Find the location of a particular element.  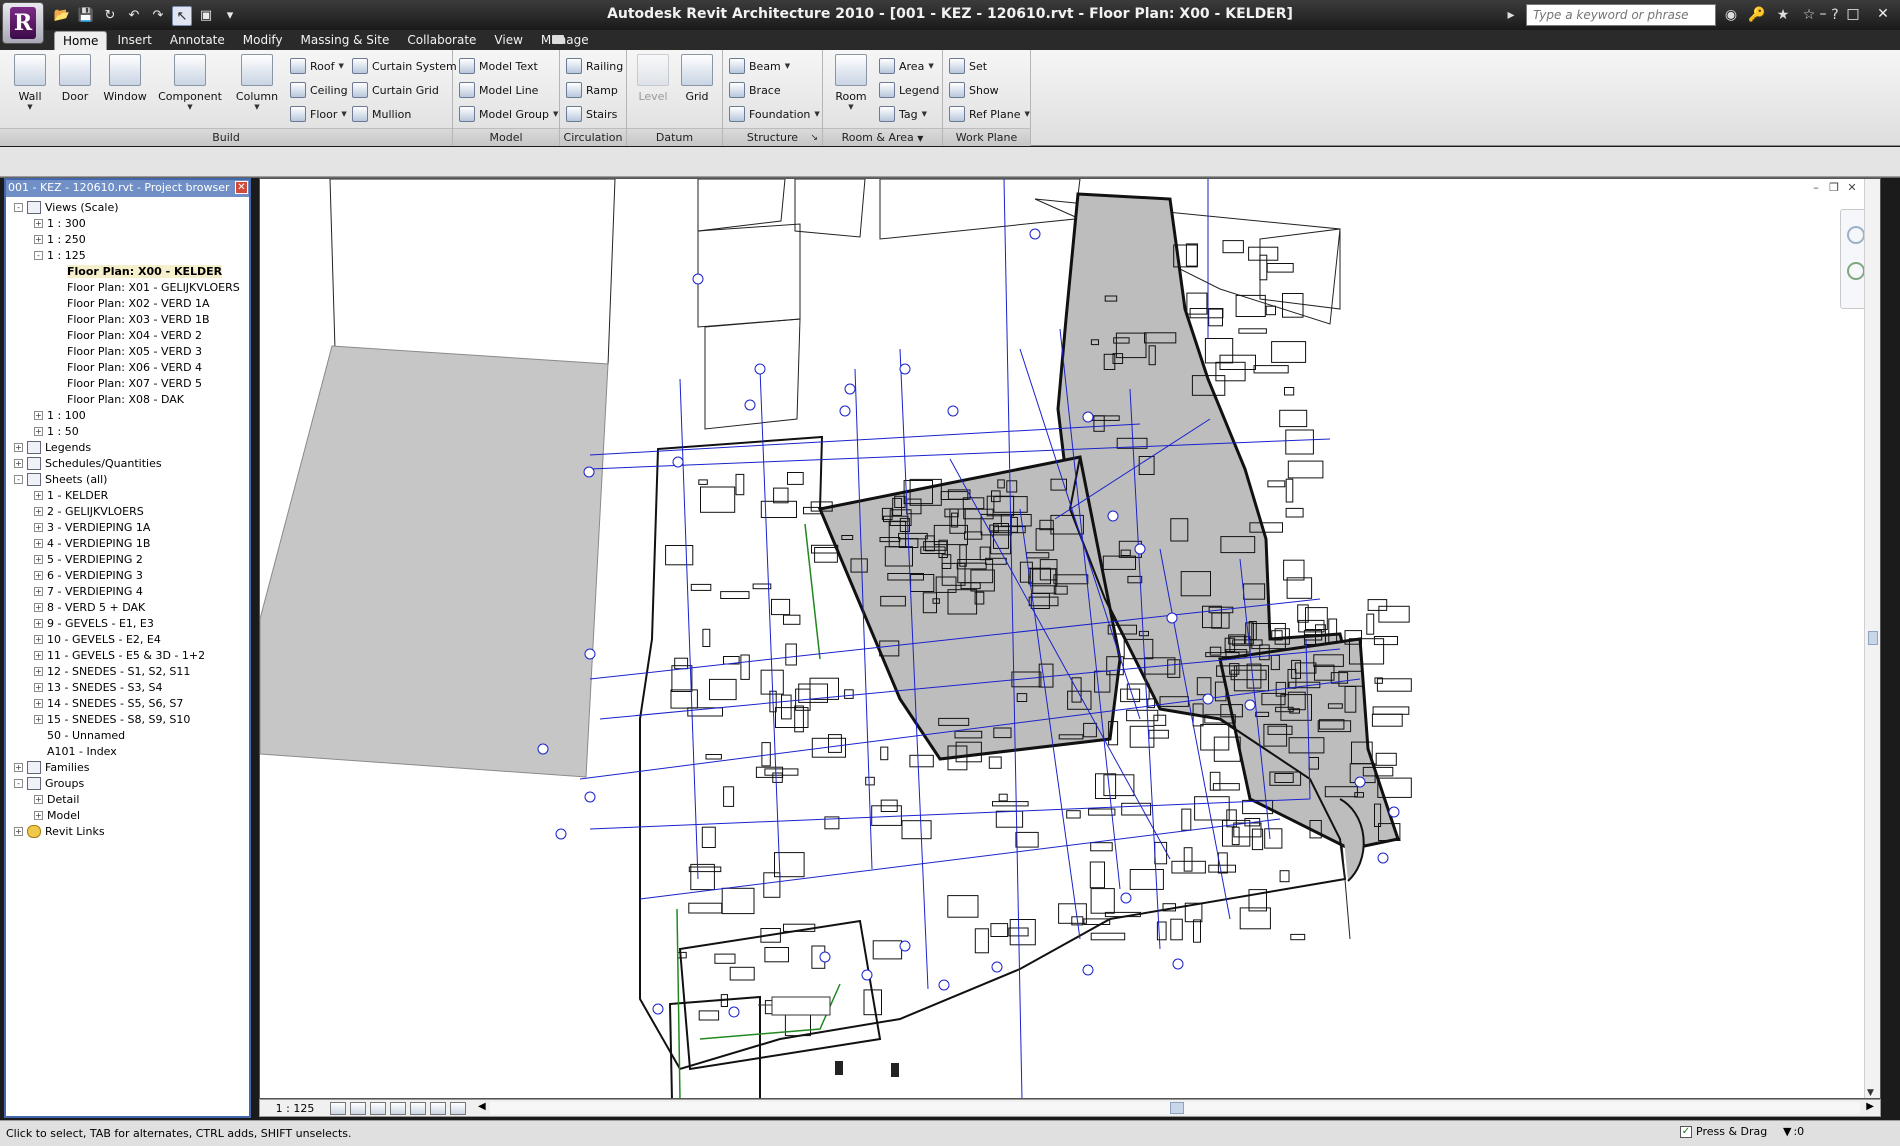

tree-groups: - Groups is located at coordinates (49, 783).